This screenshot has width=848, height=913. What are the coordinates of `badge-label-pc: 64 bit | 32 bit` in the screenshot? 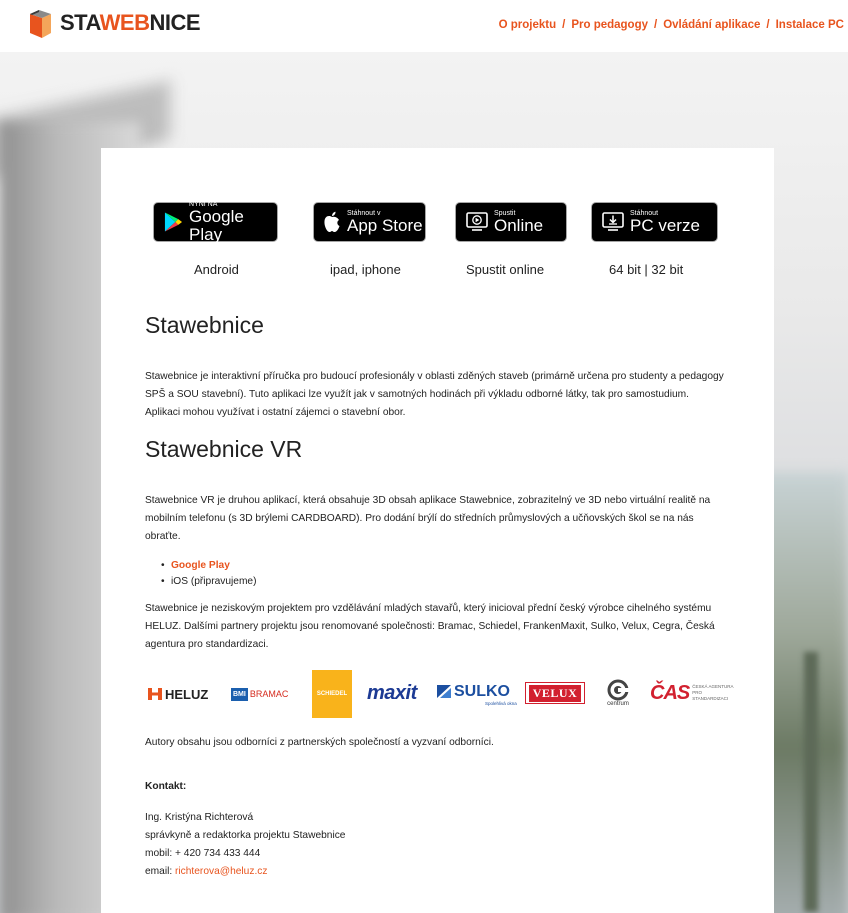 It's located at (646, 269).